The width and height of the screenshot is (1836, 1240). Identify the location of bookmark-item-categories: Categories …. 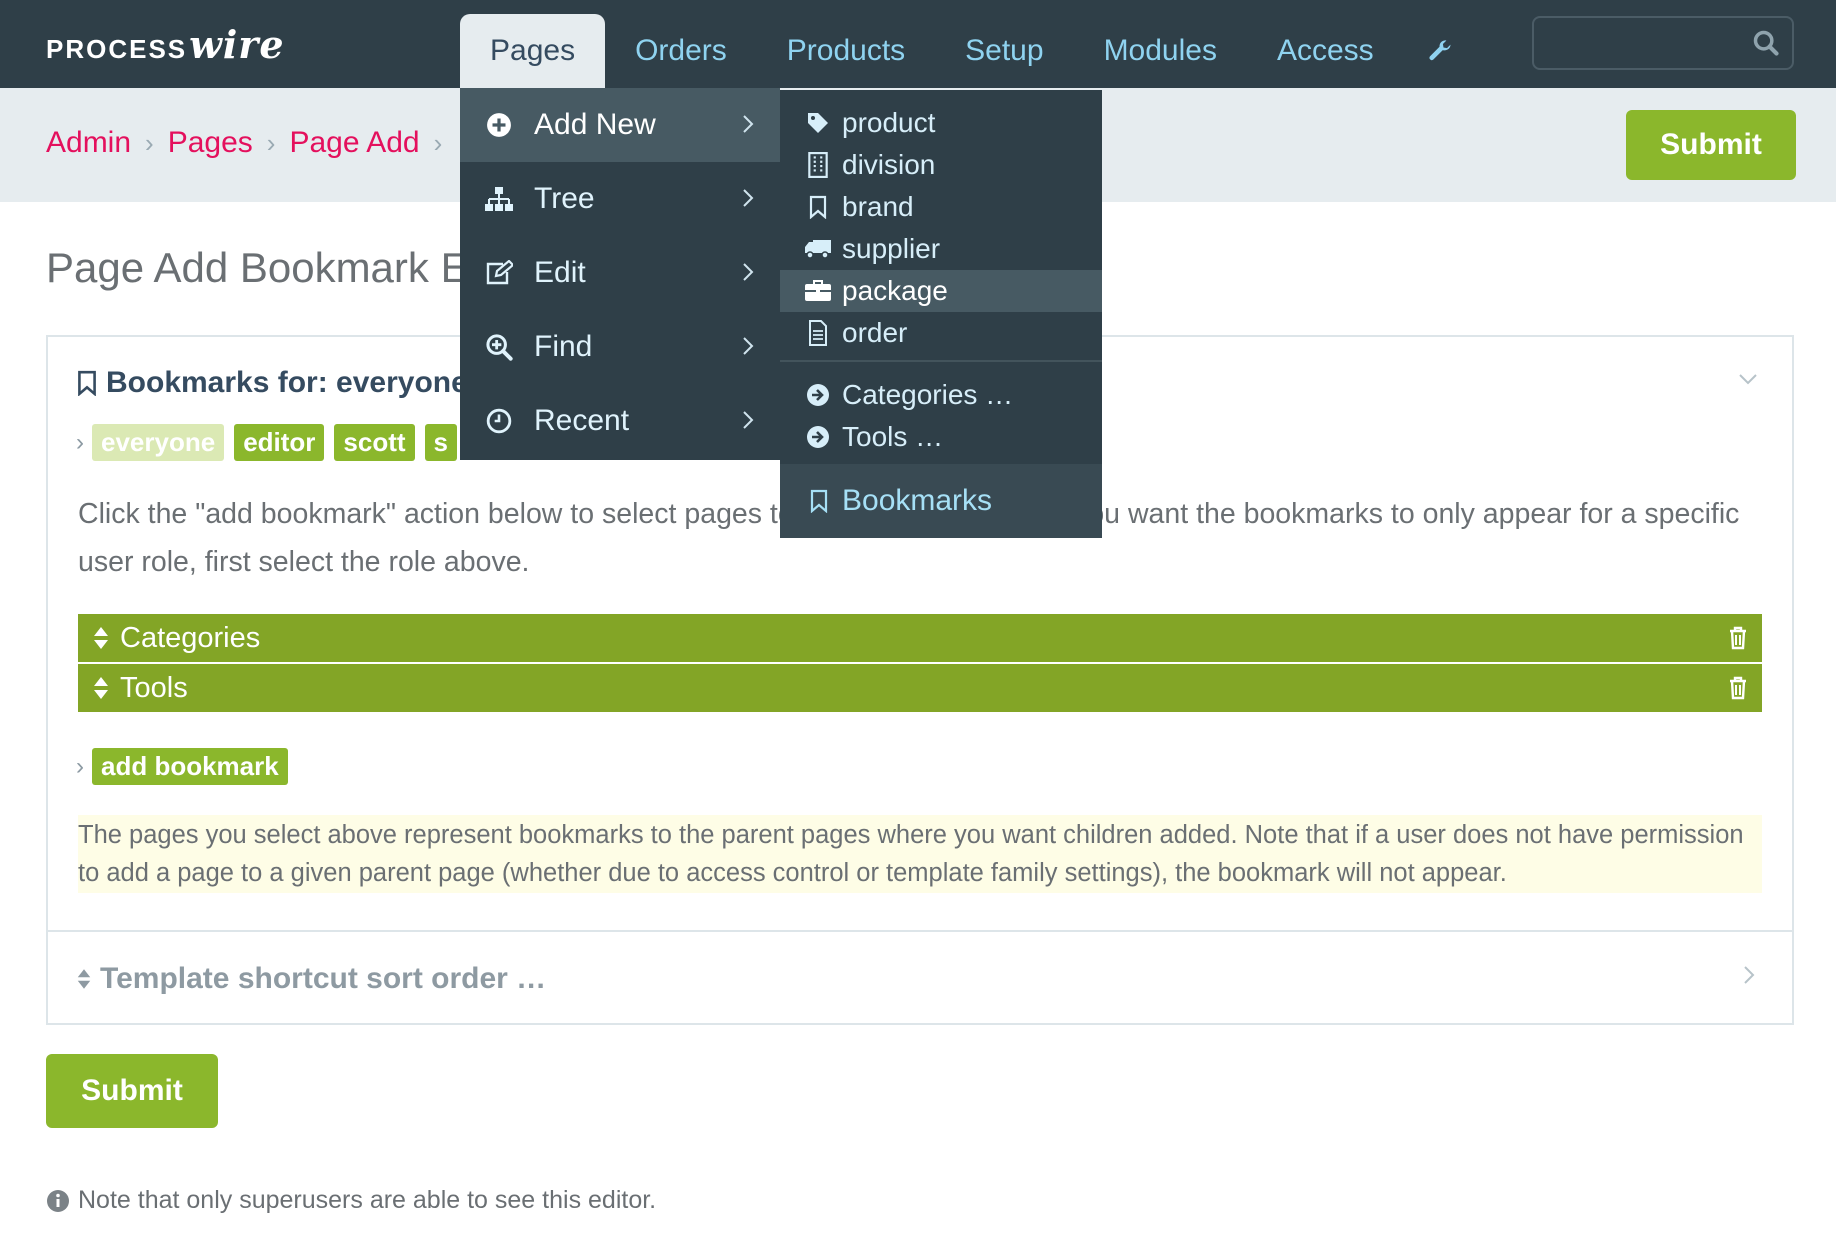
(941, 395).